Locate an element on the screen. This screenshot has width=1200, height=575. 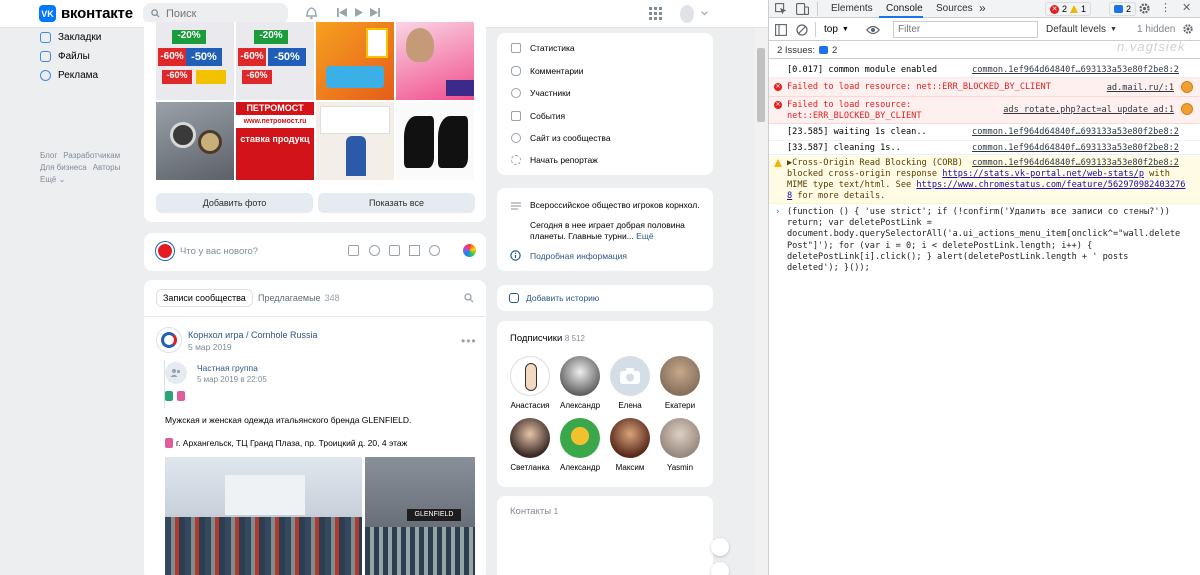
poll-icon is located at coordinates (414, 250).